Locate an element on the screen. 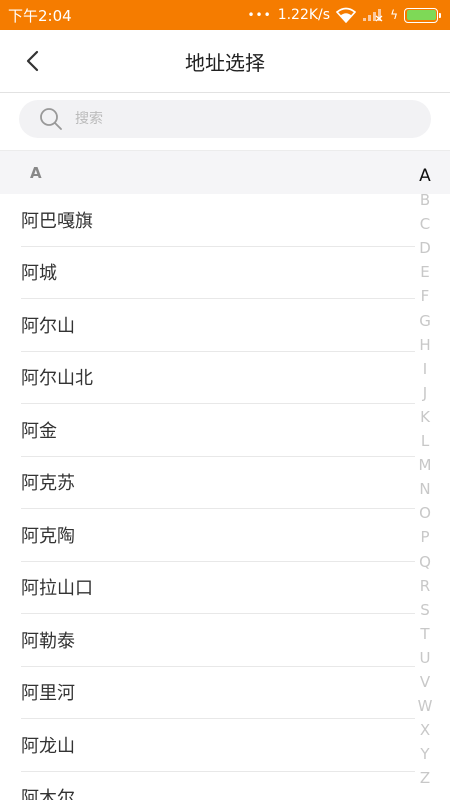  index-letter-d: D is located at coordinates (425, 248).